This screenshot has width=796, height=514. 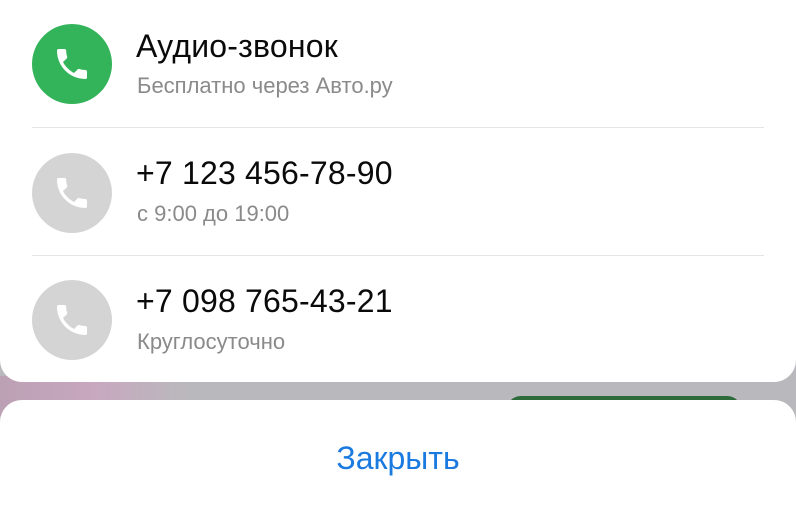 I want to click on working-hours: с 9:00 до 19:00, so click(x=213, y=213).